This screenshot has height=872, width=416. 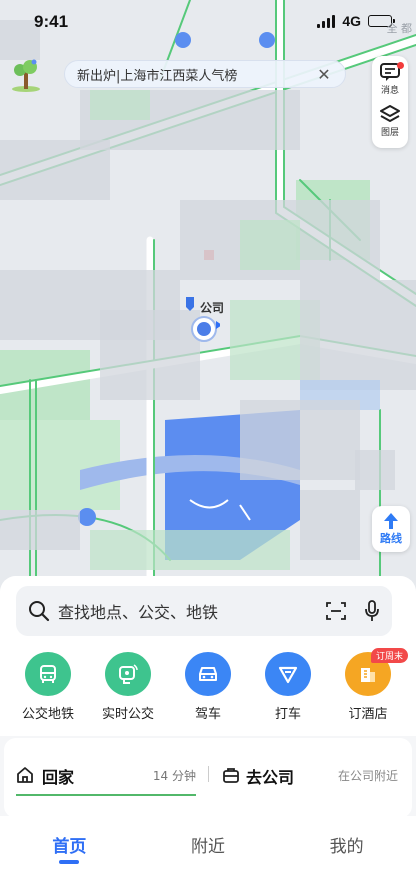 I want to click on quick-action-taxi: 打车, so click(x=288, y=687).